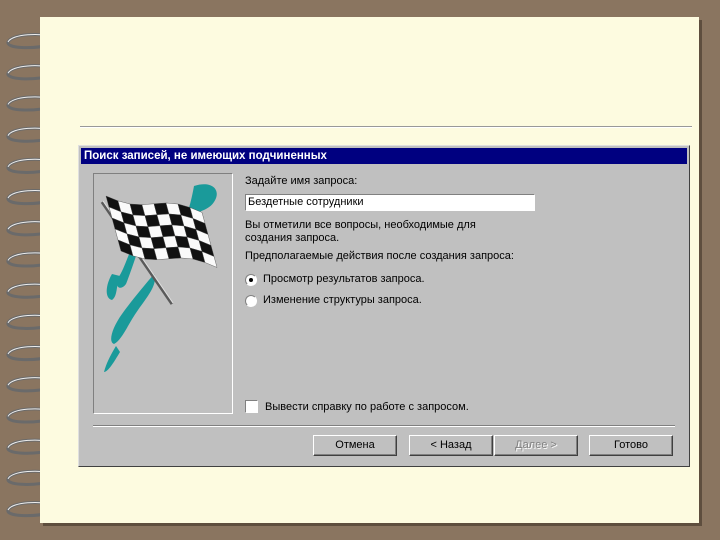 This screenshot has height=540, width=720. Describe the element at coordinates (390, 202) in the screenshot. I see `query-name-input: Бездетные сотрудники` at that location.